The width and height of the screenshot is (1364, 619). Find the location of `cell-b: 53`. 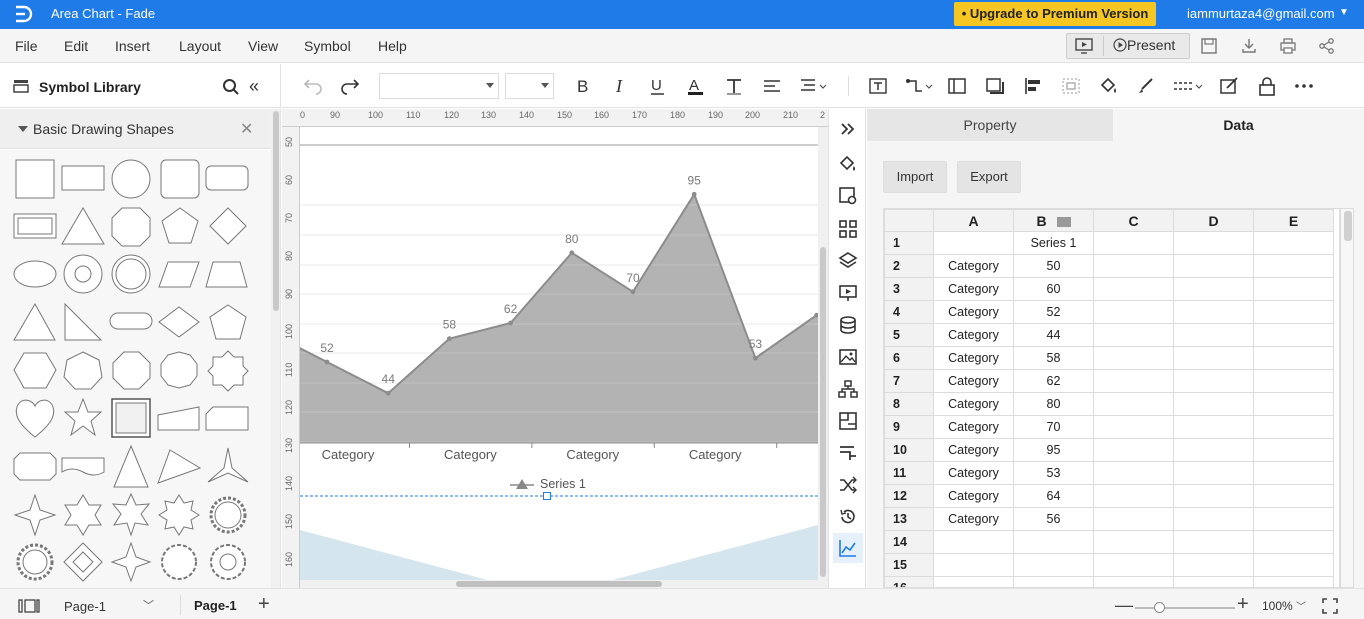

cell-b: 53 is located at coordinates (1053, 473).